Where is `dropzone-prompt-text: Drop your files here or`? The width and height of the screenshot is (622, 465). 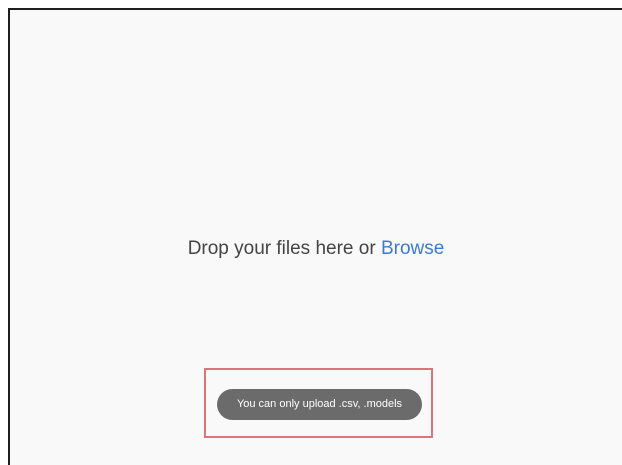 dropzone-prompt-text: Drop your files here or is located at coordinates (281, 248).